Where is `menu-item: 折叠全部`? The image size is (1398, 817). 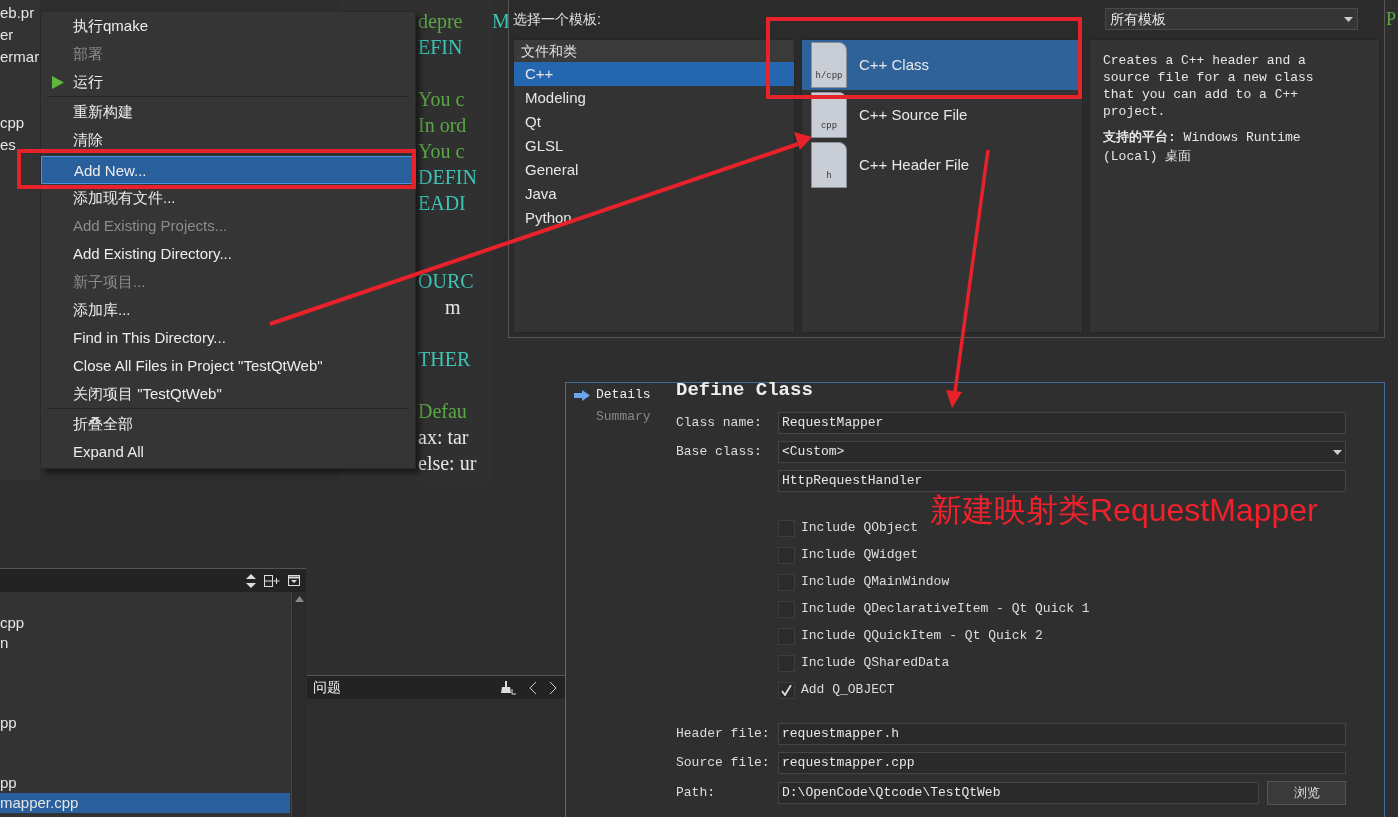 menu-item: 折叠全部 is located at coordinates (228, 424).